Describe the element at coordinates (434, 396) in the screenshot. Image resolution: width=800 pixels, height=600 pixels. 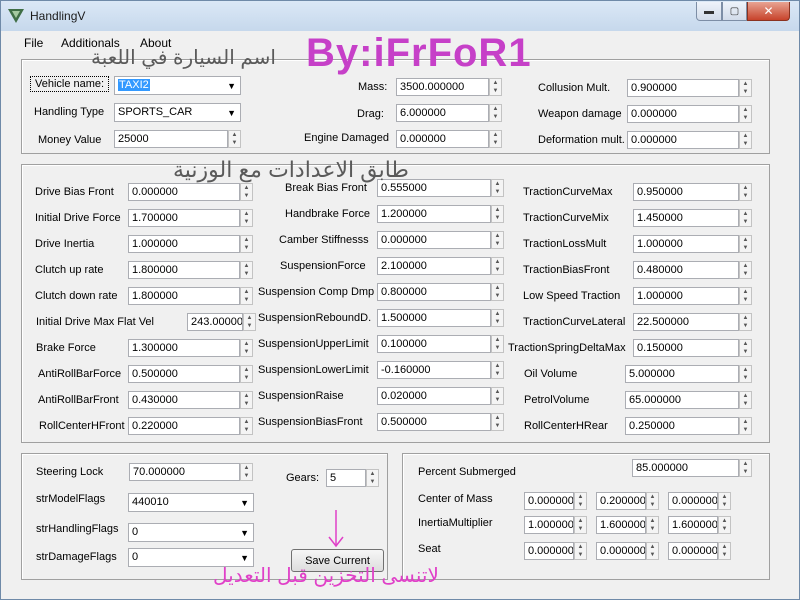
I see `physics-value-field: 0.020000` at that location.